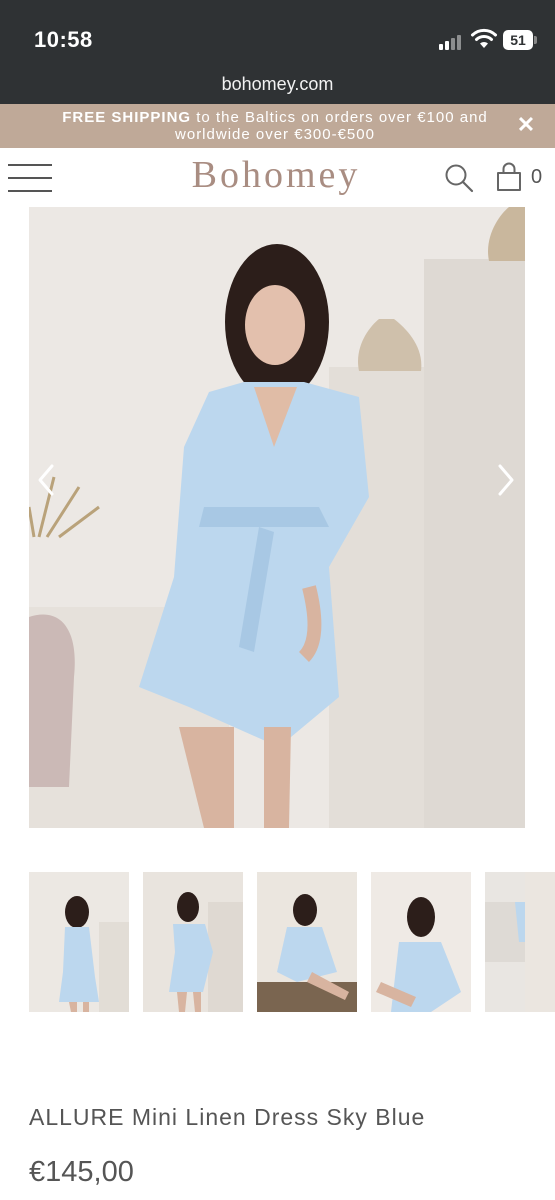 The image size is (555, 1200). What do you see at coordinates (452, 41) in the screenshot?
I see `cellular-signal-icon` at bounding box center [452, 41].